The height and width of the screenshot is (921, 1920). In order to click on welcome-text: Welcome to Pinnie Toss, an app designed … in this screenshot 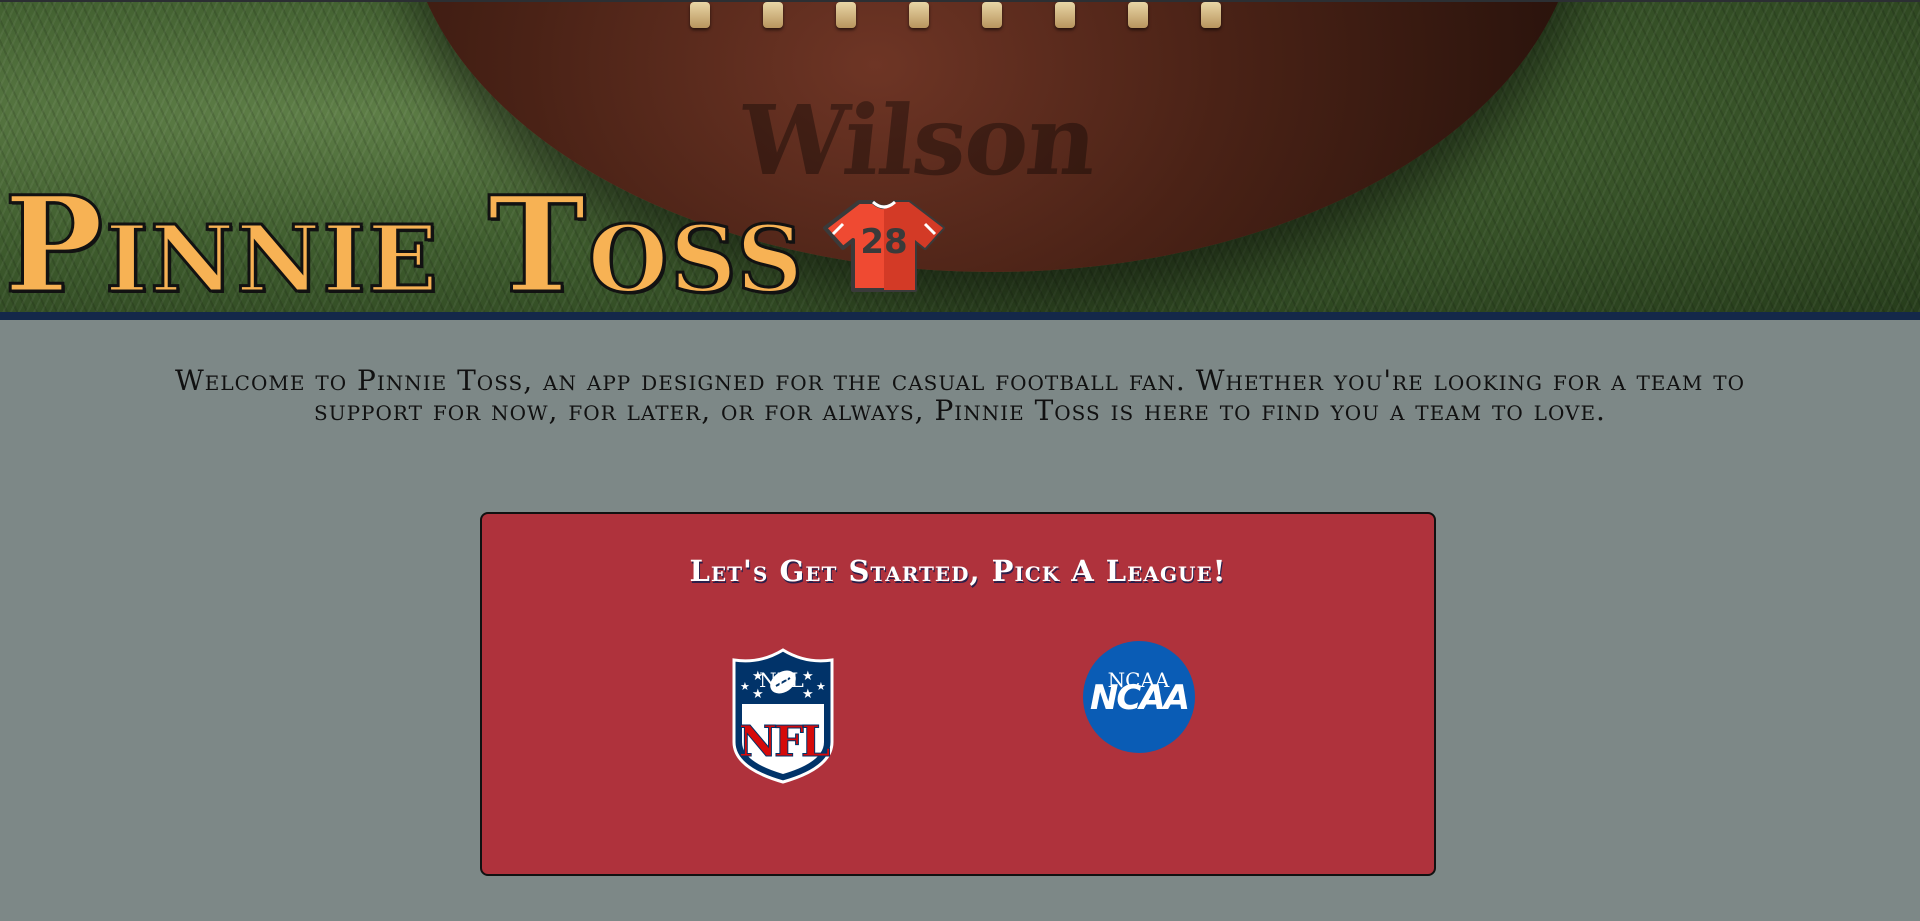, I will do `click(960, 395)`.